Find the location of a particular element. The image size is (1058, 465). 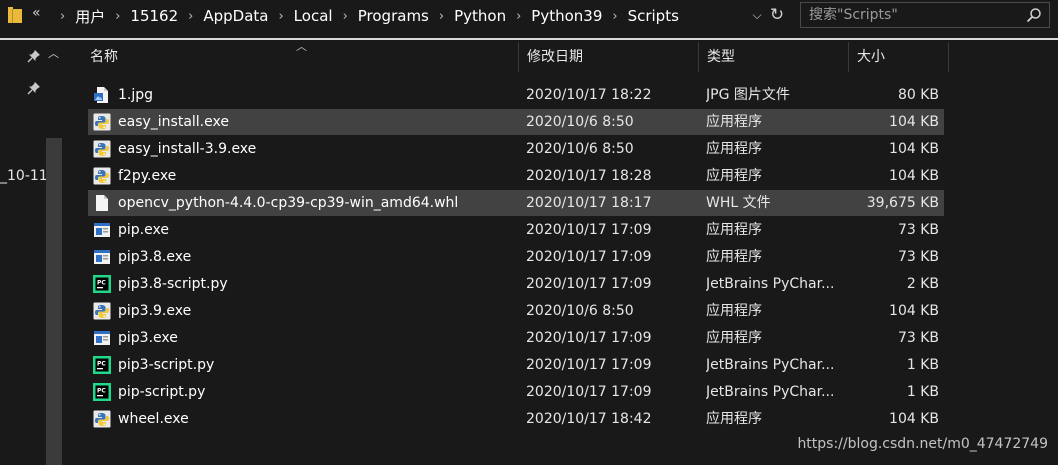

file-name: easy_install-3.9.exe is located at coordinates (187, 149).